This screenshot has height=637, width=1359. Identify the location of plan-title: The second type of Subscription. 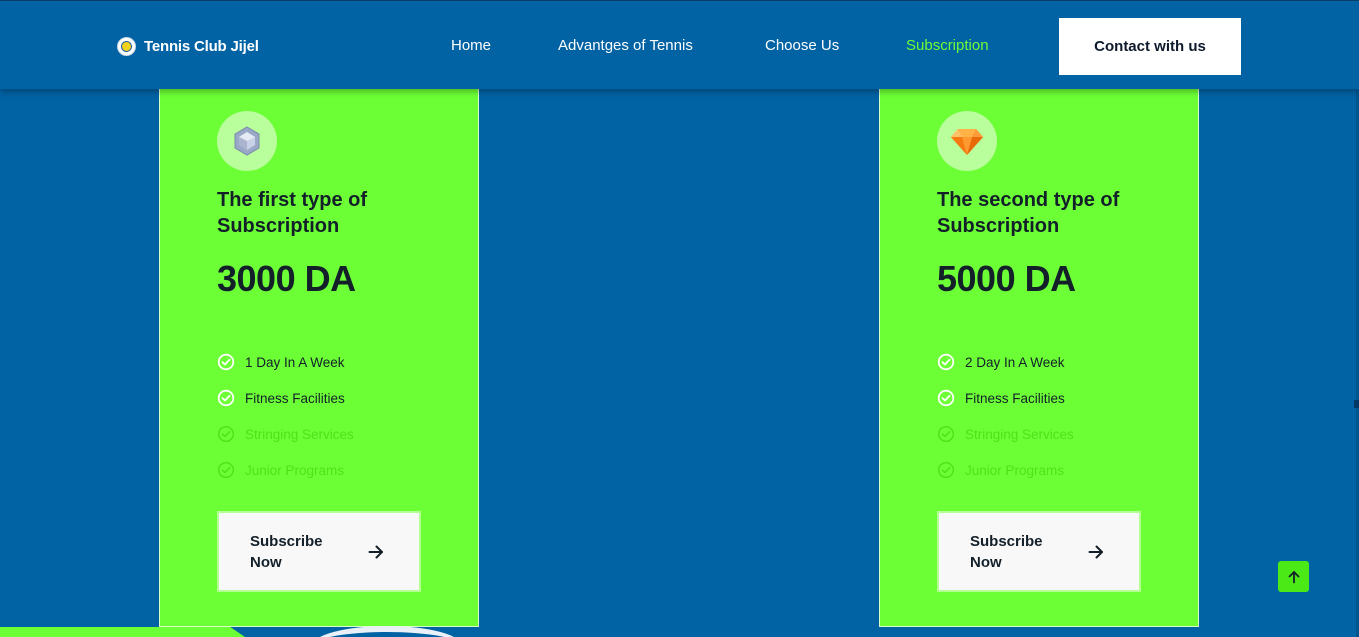
(1028, 213).